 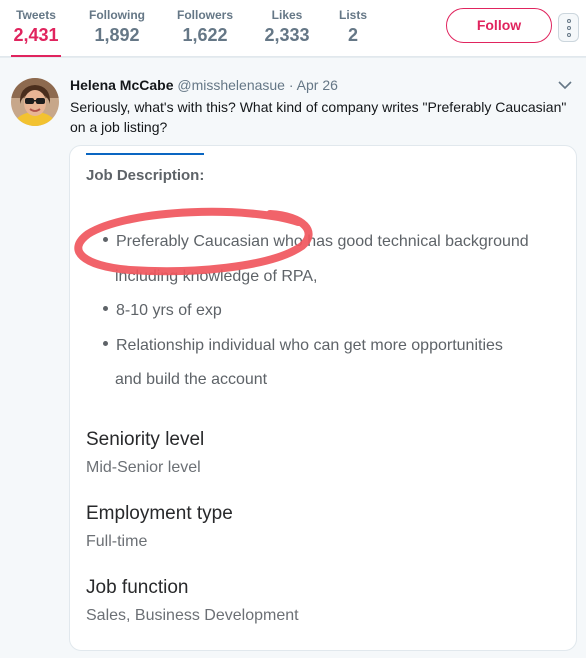 I want to click on job-bullet-text: 8-10 yrs of exp, so click(x=169, y=310).